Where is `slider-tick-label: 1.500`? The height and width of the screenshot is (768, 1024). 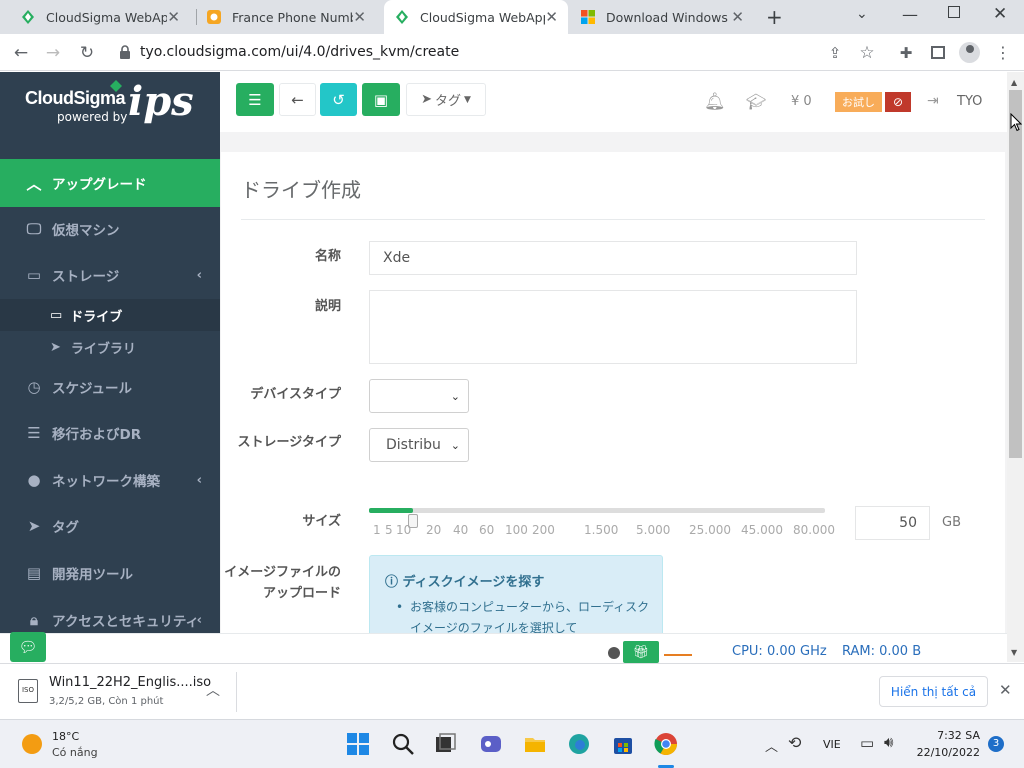 slider-tick-label: 1.500 is located at coordinates (601, 530).